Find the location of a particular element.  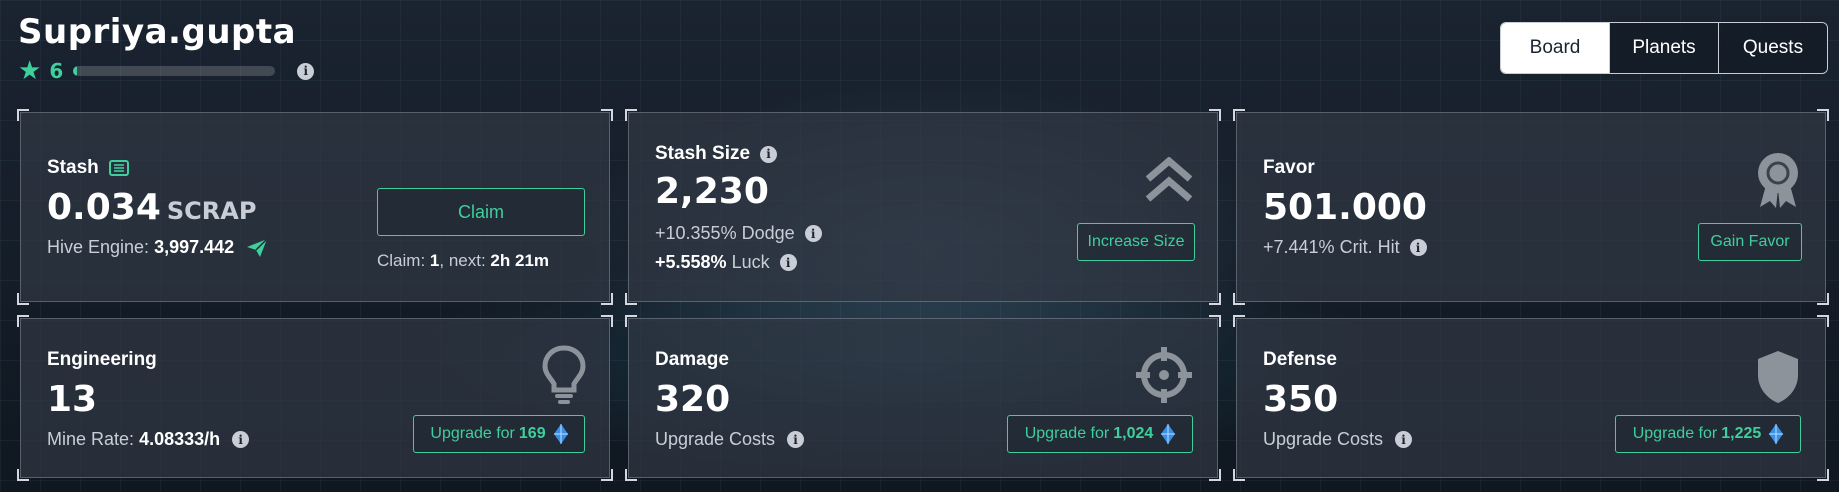

damage-label: Damage is located at coordinates (692, 359).